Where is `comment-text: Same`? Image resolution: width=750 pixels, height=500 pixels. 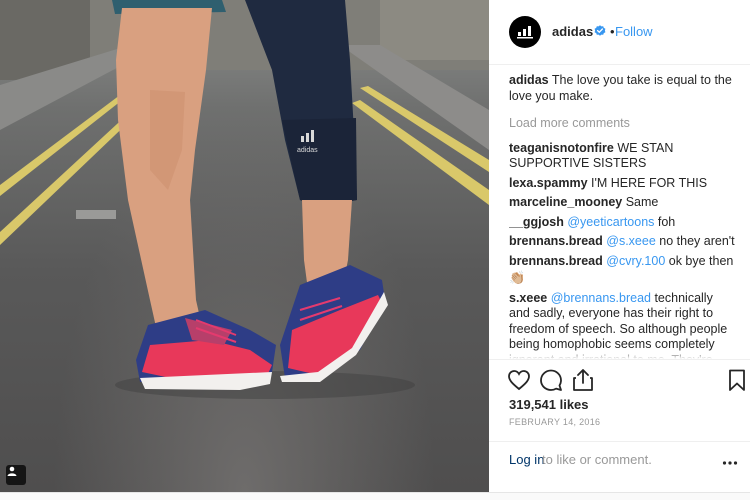
comment-text: Same is located at coordinates (640, 202).